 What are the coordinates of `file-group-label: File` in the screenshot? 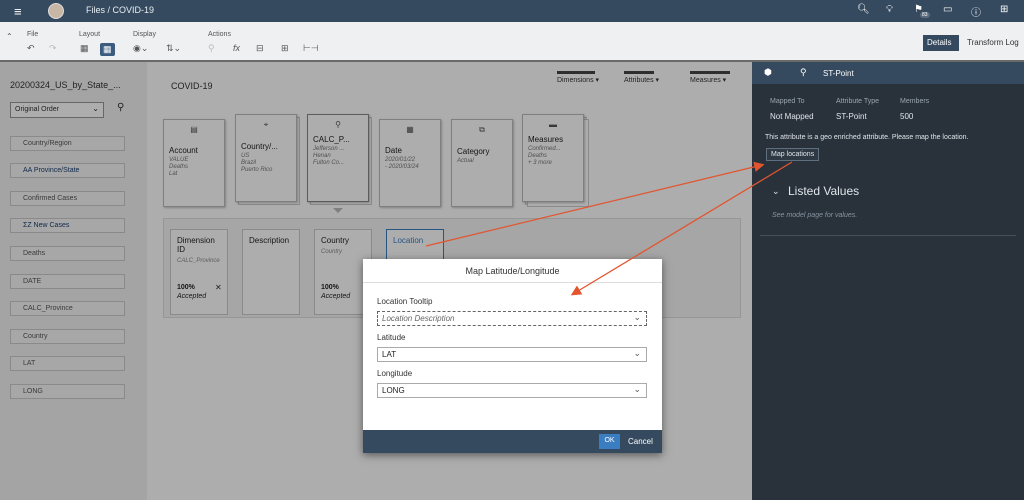 It's located at (33, 34).